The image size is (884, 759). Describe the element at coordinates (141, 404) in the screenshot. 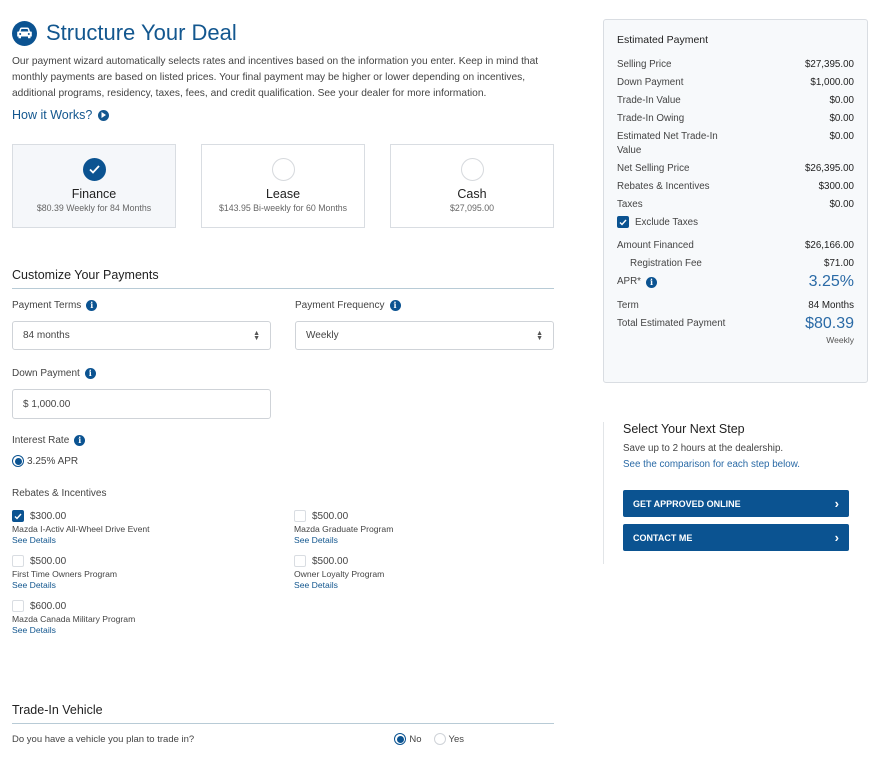

I see `down-payment-input: $ 1,000.00` at that location.